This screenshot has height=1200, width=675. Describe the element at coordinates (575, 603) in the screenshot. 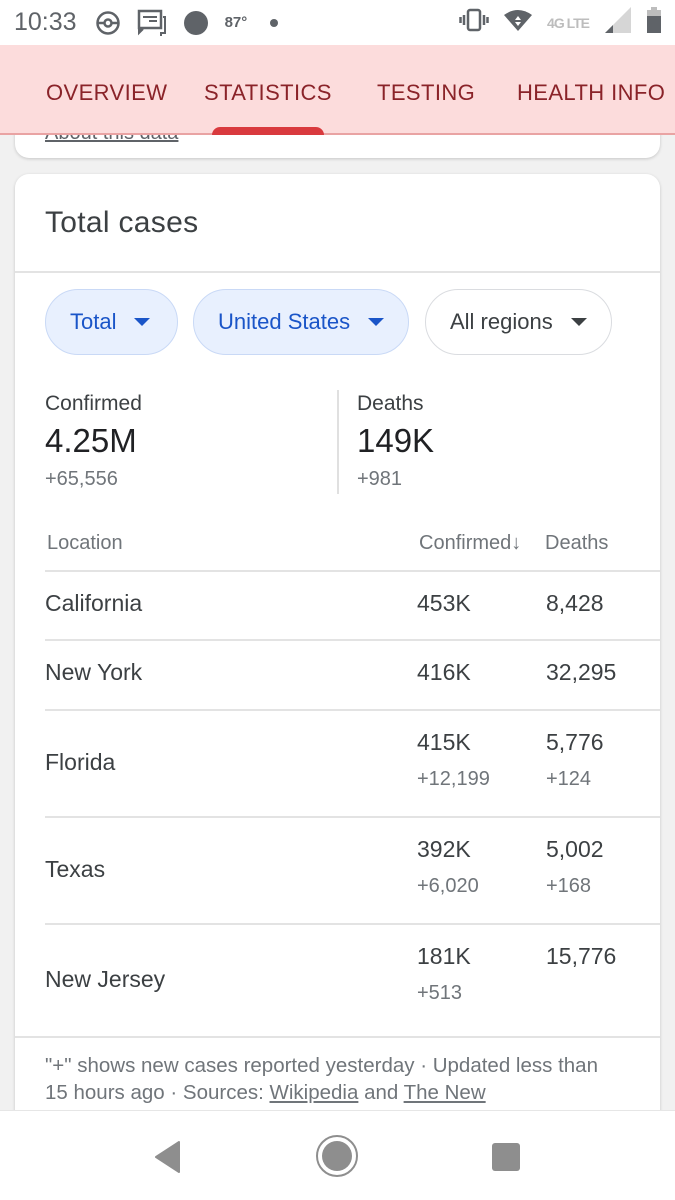

I see `deaths-cell: 8,428` at that location.